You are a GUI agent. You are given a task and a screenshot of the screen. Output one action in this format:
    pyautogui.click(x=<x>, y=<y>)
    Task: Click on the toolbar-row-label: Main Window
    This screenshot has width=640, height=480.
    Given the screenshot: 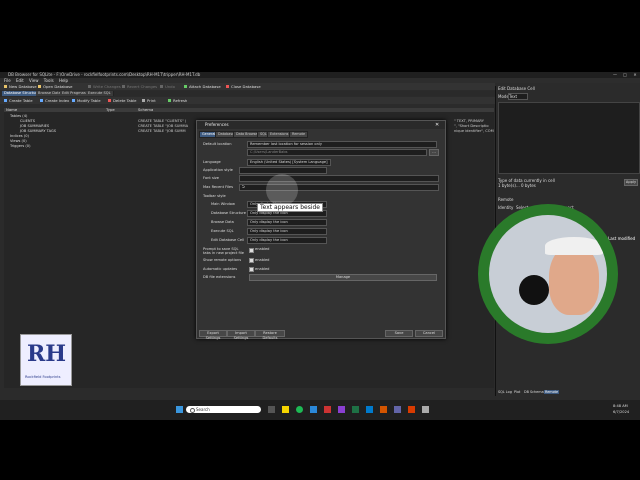 What is the action you would take?
    pyautogui.click(x=223, y=204)
    